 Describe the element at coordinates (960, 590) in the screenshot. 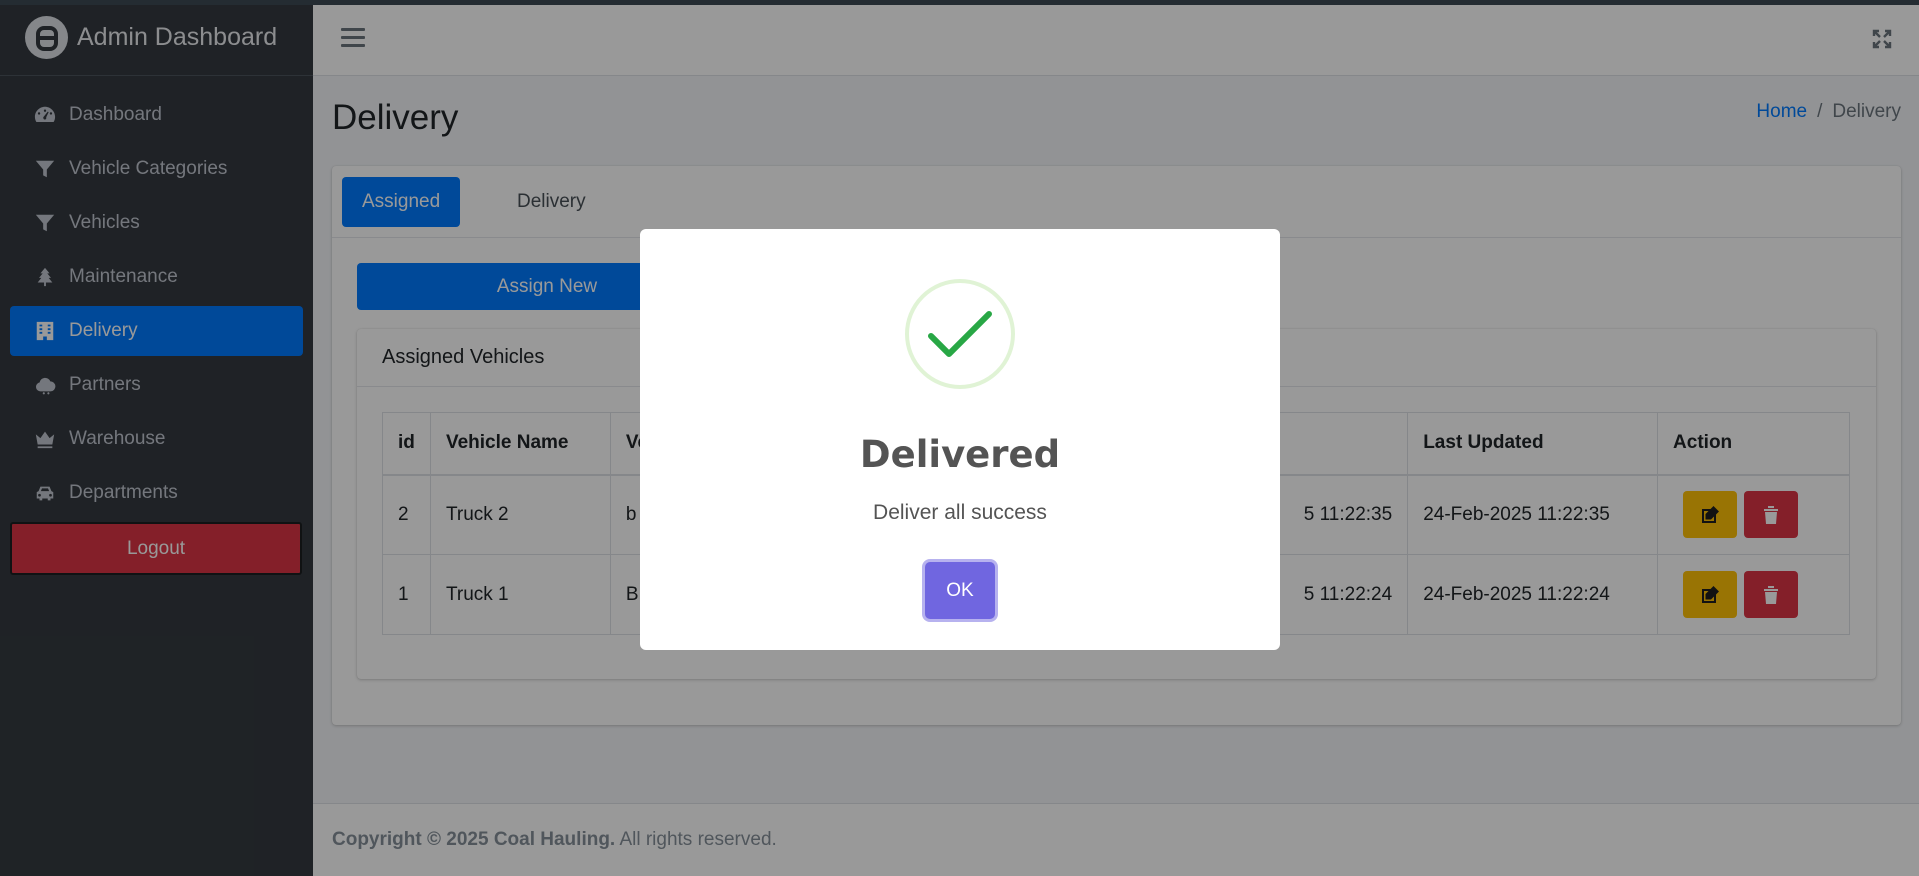

I see `ok-button: OK` at that location.